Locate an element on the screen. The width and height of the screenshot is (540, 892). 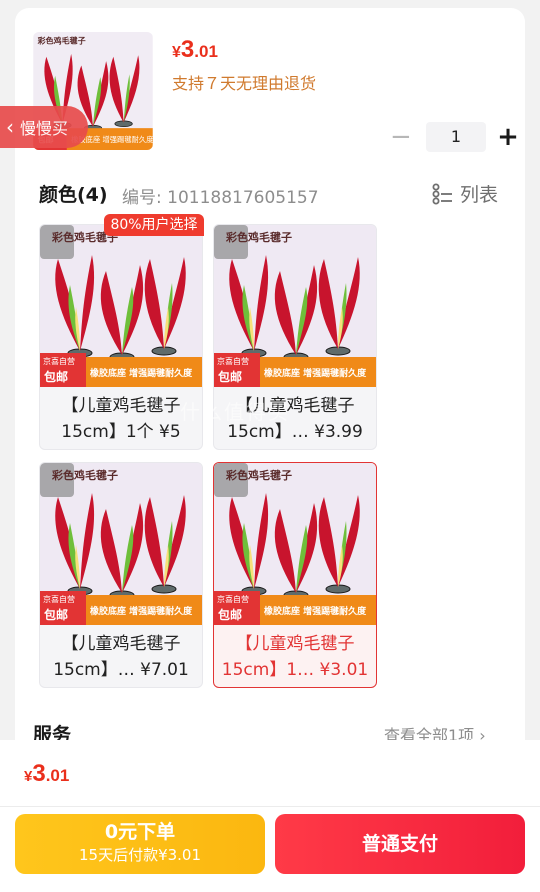
list-view-toggle: 列表 is located at coordinates (465, 193).